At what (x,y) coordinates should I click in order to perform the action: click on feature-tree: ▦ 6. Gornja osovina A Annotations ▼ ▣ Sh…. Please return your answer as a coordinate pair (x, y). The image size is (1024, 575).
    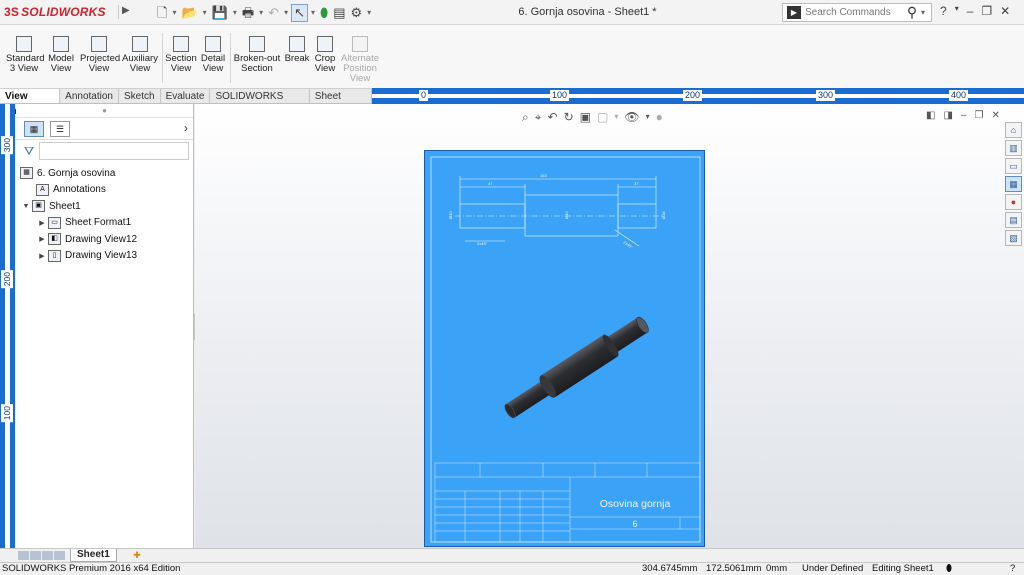
    Looking at the image, I should click on (104, 213).